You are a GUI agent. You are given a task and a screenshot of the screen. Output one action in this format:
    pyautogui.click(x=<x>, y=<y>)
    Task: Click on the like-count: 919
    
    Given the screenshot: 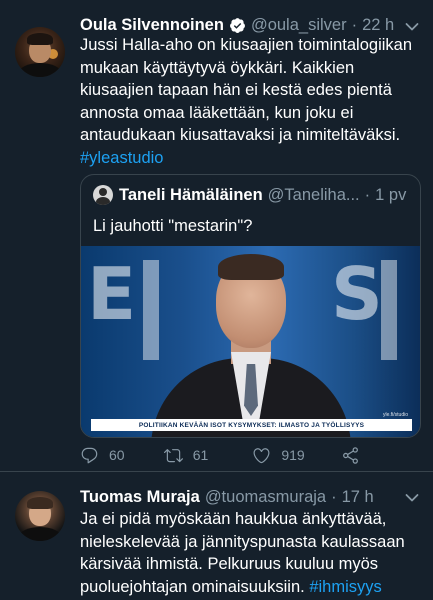 What is the action you would take?
    pyautogui.click(x=293, y=455)
    